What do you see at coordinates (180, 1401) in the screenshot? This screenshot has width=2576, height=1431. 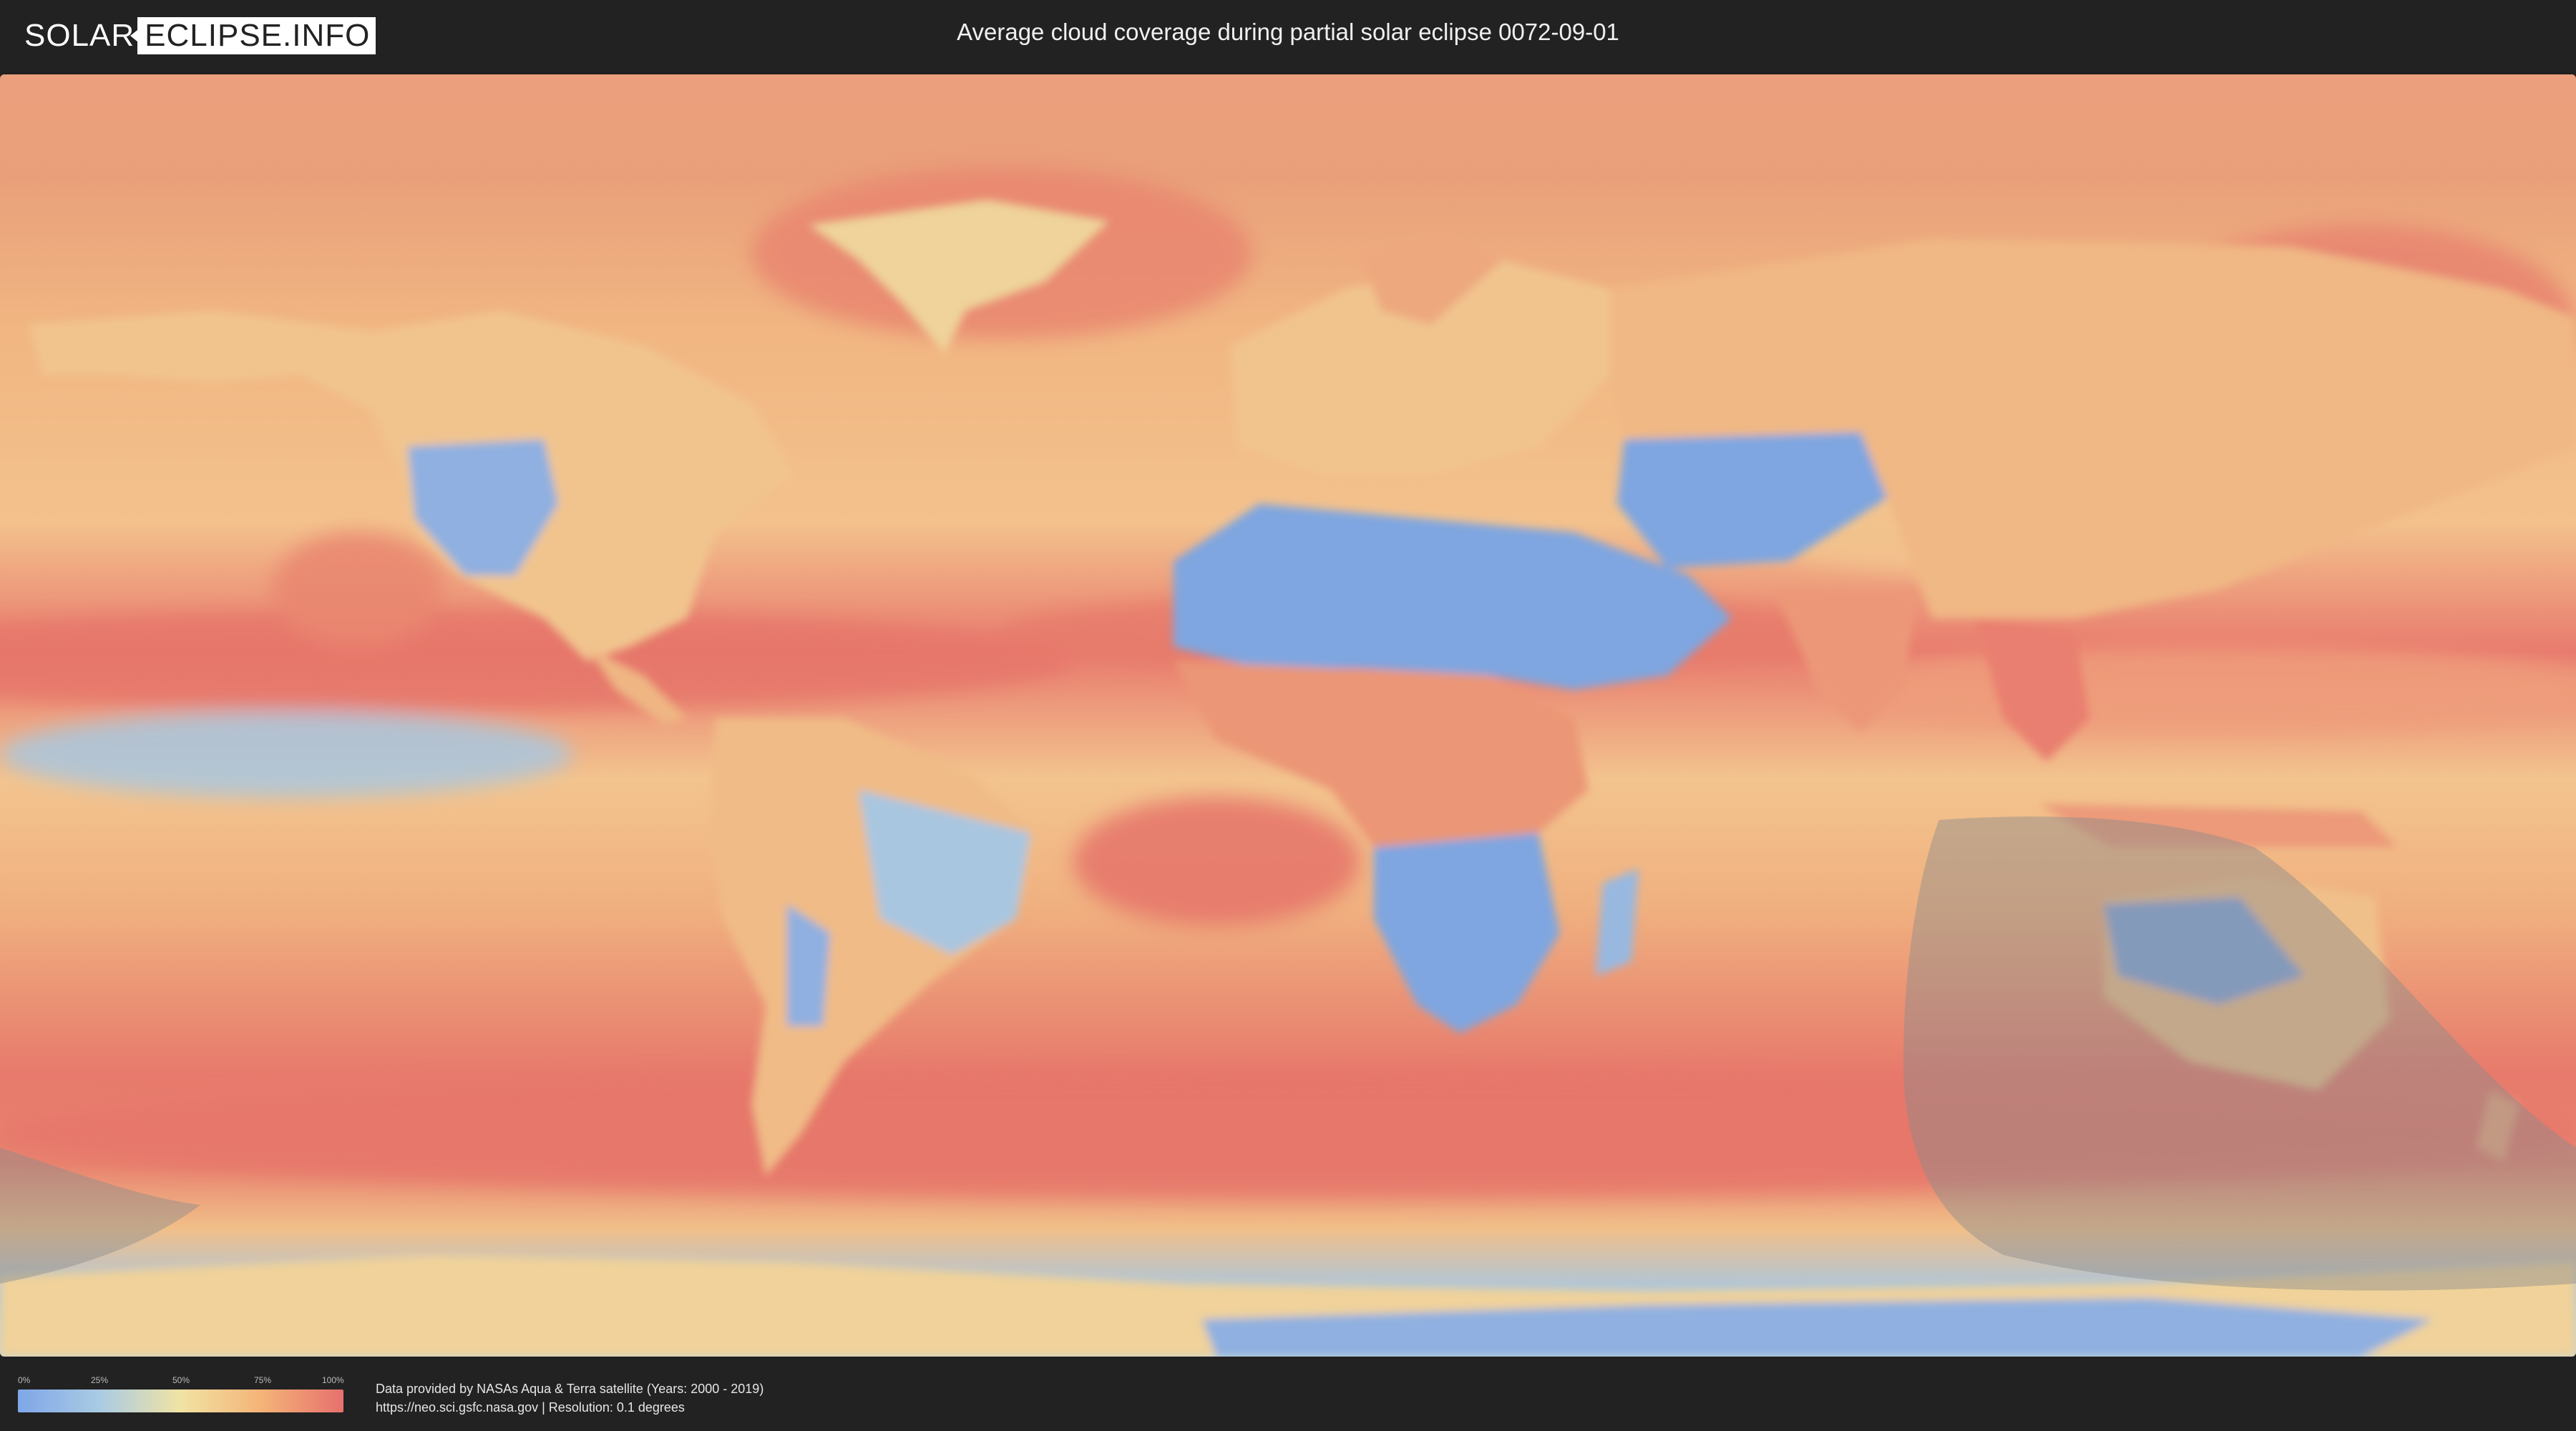 I see `legend-color-bar` at bounding box center [180, 1401].